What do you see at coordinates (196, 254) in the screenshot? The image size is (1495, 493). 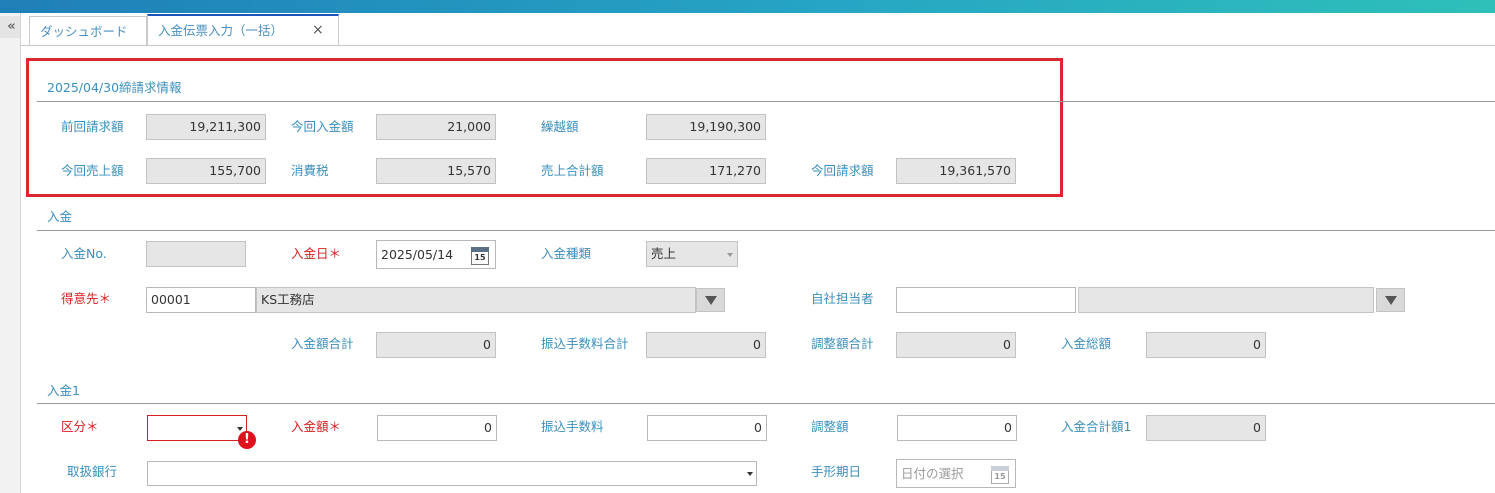 I see `payment-no-field` at bounding box center [196, 254].